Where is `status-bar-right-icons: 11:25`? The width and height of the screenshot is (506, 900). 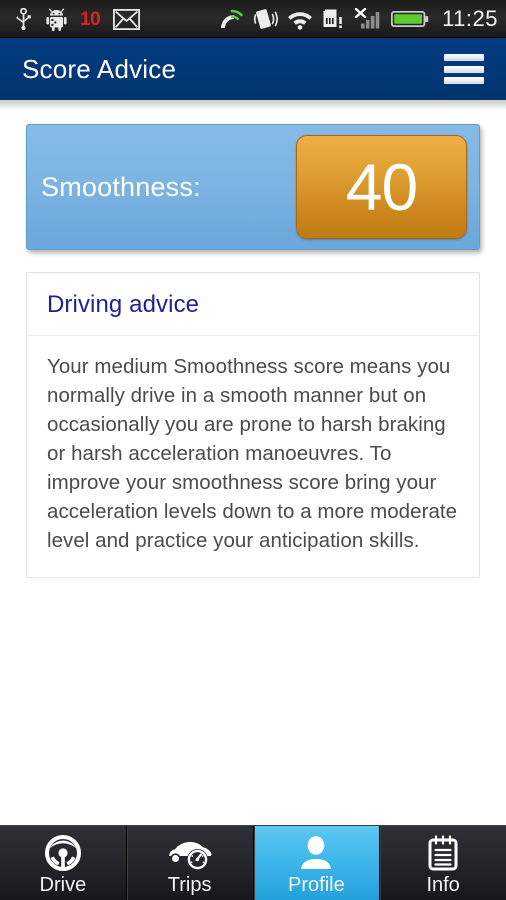 status-bar-right-icons: 11:25 is located at coordinates (359, 19).